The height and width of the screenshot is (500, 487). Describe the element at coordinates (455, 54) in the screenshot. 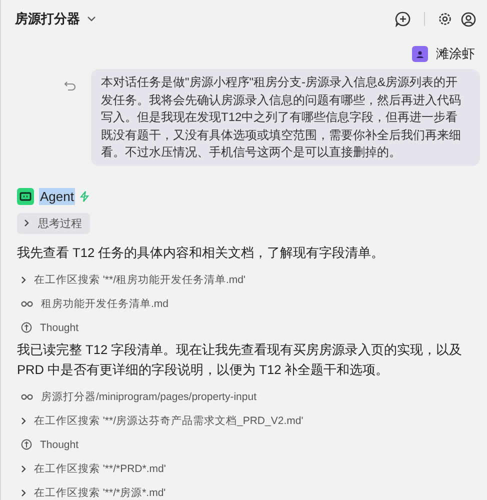

I see `user-name: 滩涂虾` at that location.